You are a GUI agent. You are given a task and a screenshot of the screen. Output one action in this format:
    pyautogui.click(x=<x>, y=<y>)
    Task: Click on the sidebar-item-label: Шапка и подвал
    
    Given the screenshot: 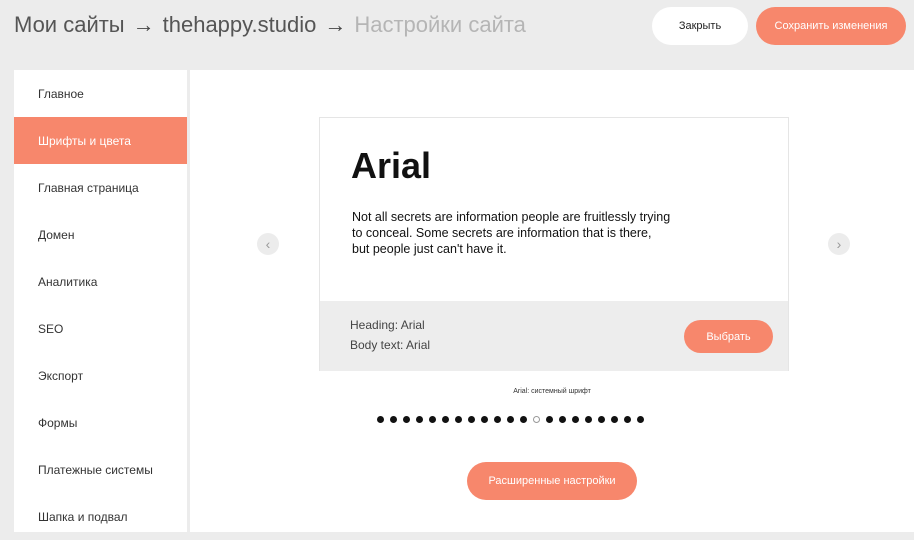 What is the action you would take?
    pyautogui.click(x=83, y=516)
    